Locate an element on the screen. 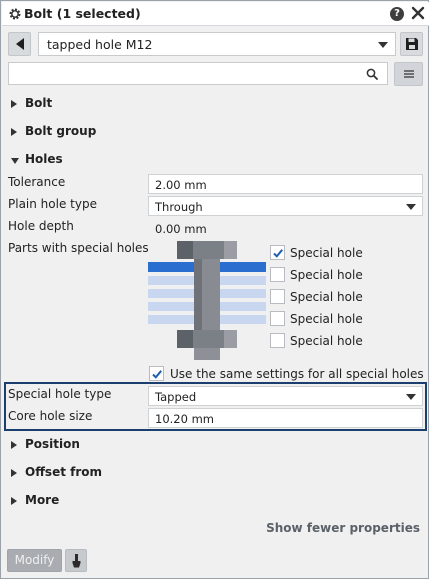  plain-hole-type-label: Plain hole type is located at coordinates (52, 204).